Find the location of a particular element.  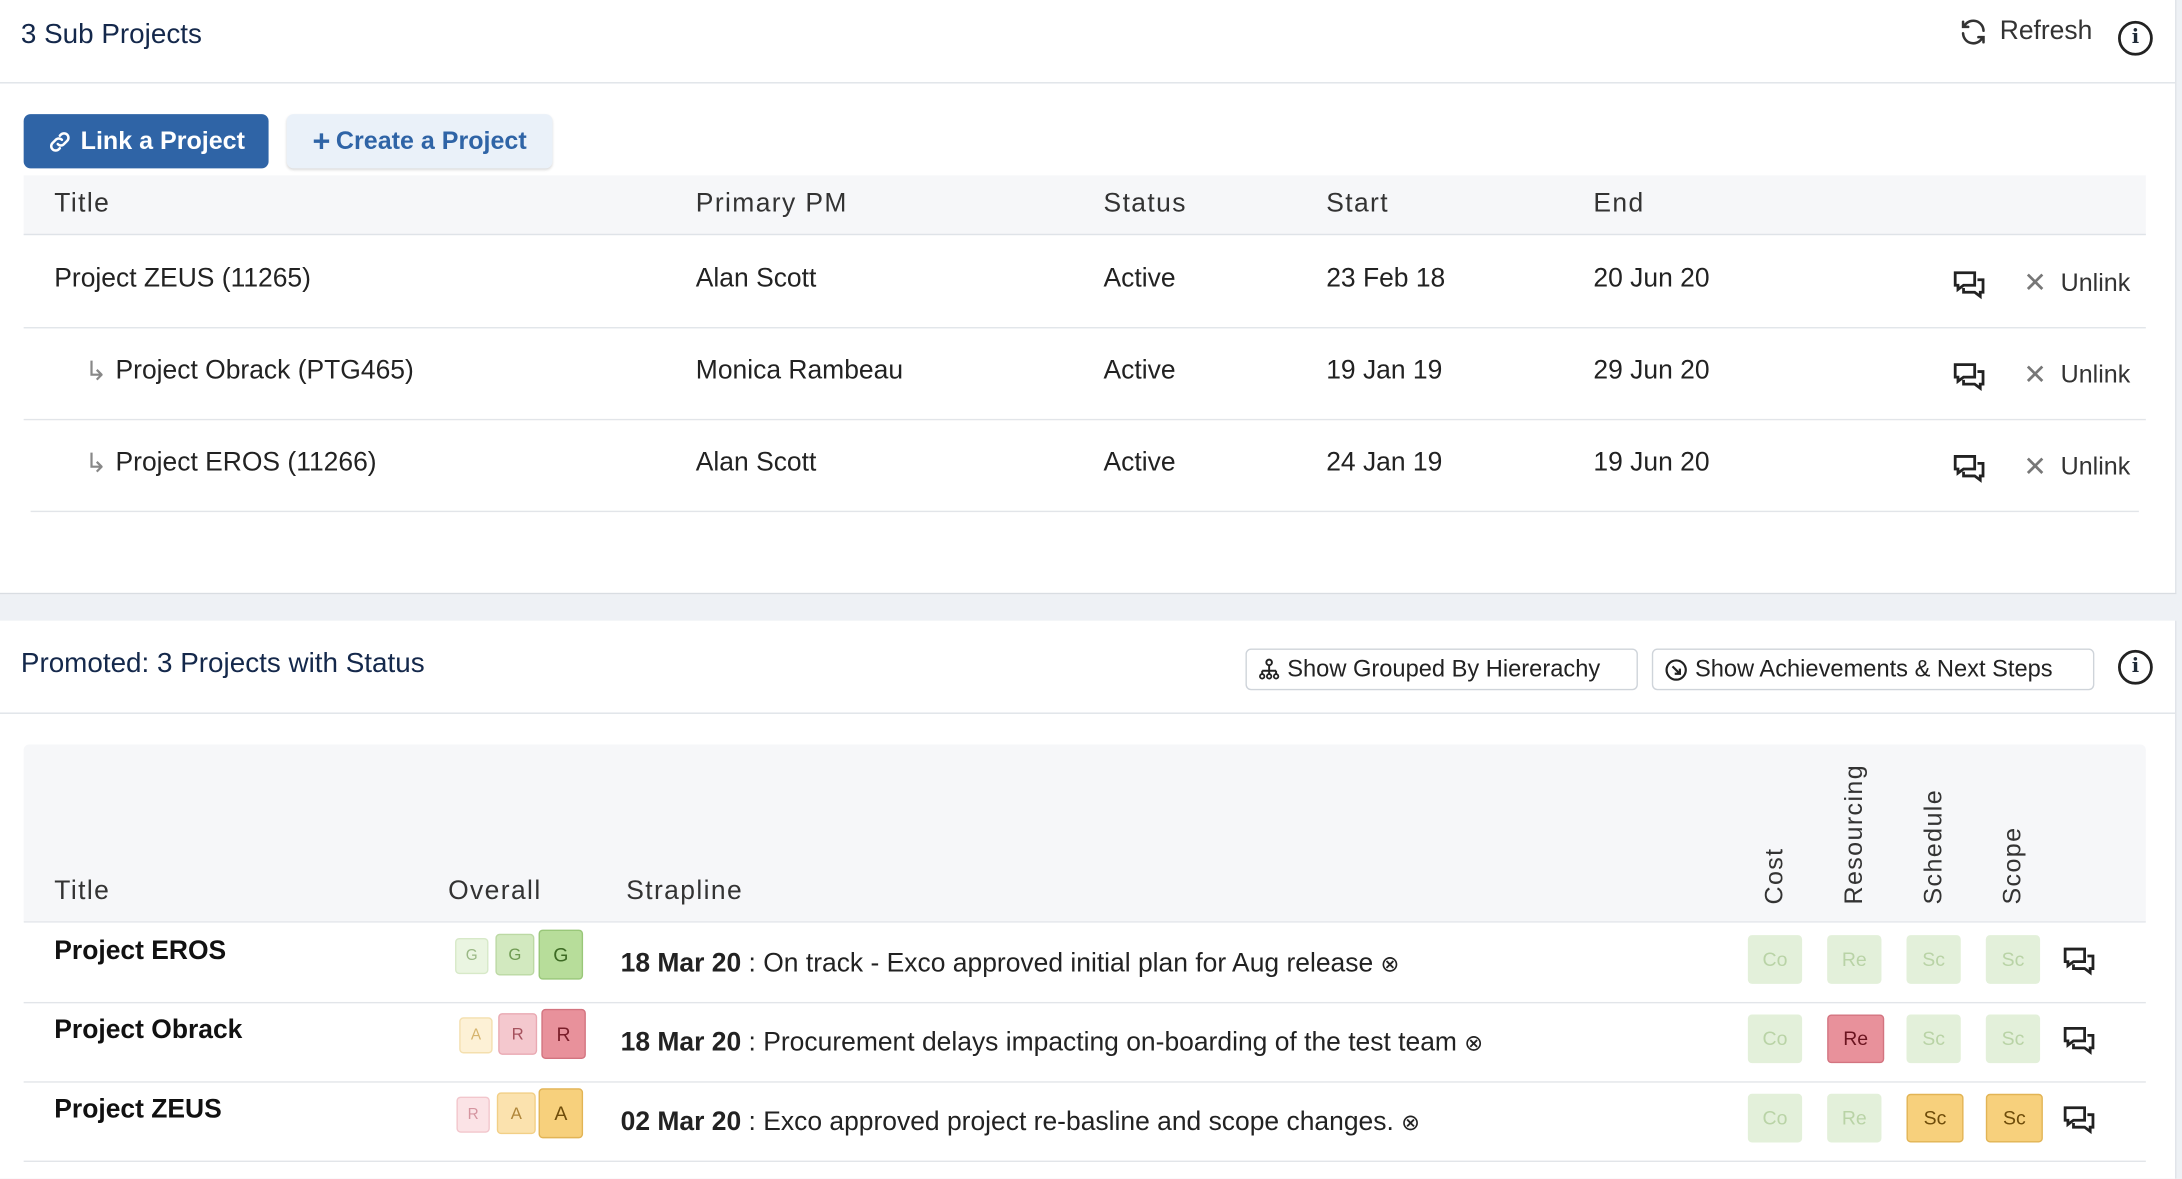

create-project-button: + Create a Project is located at coordinates (419, 141).